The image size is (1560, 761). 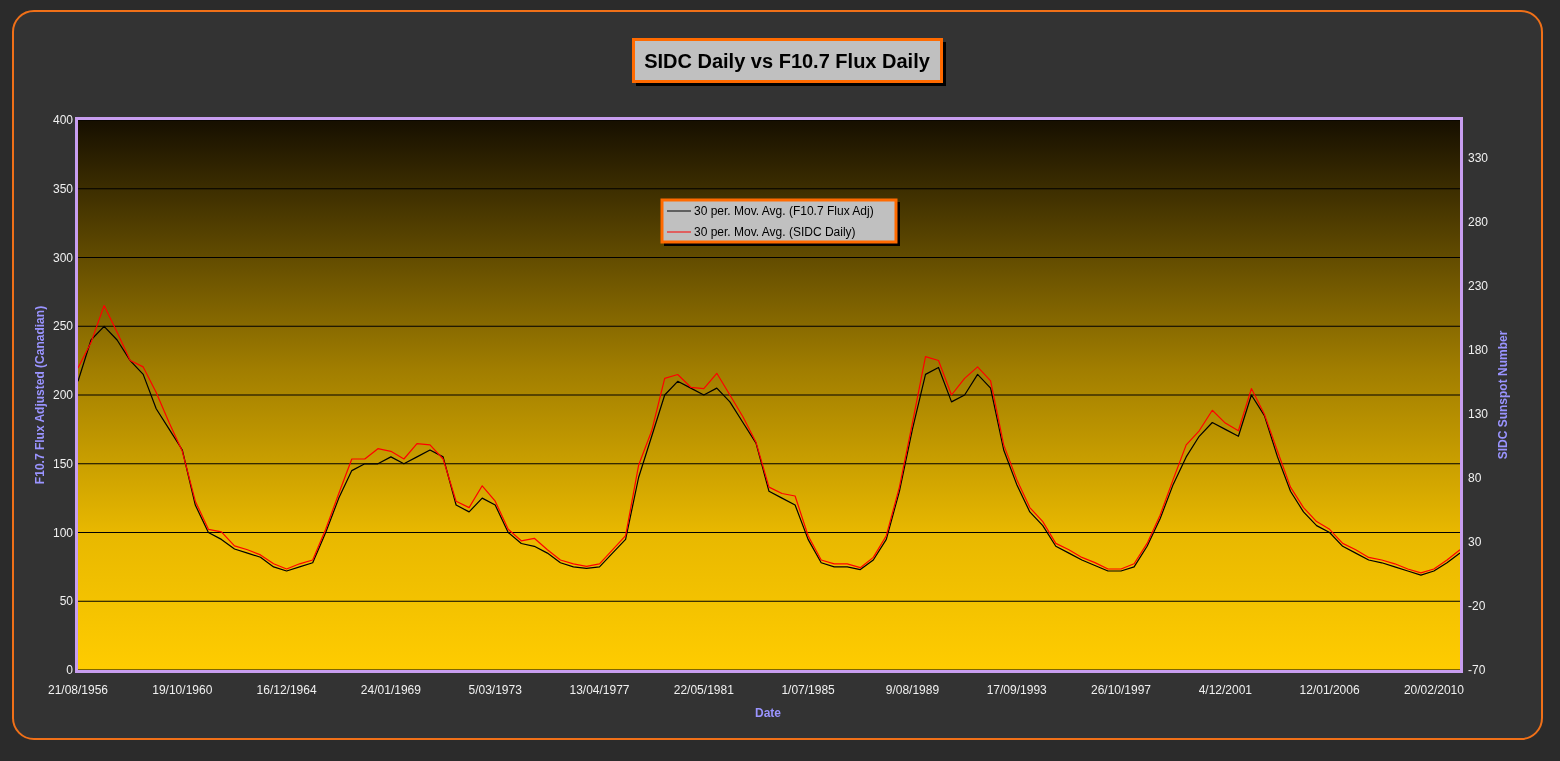 What do you see at coordinates (390, 690) in the screenshot?
I see `x-tick-label: 24/01/1969` at bounding box center [390, 690].